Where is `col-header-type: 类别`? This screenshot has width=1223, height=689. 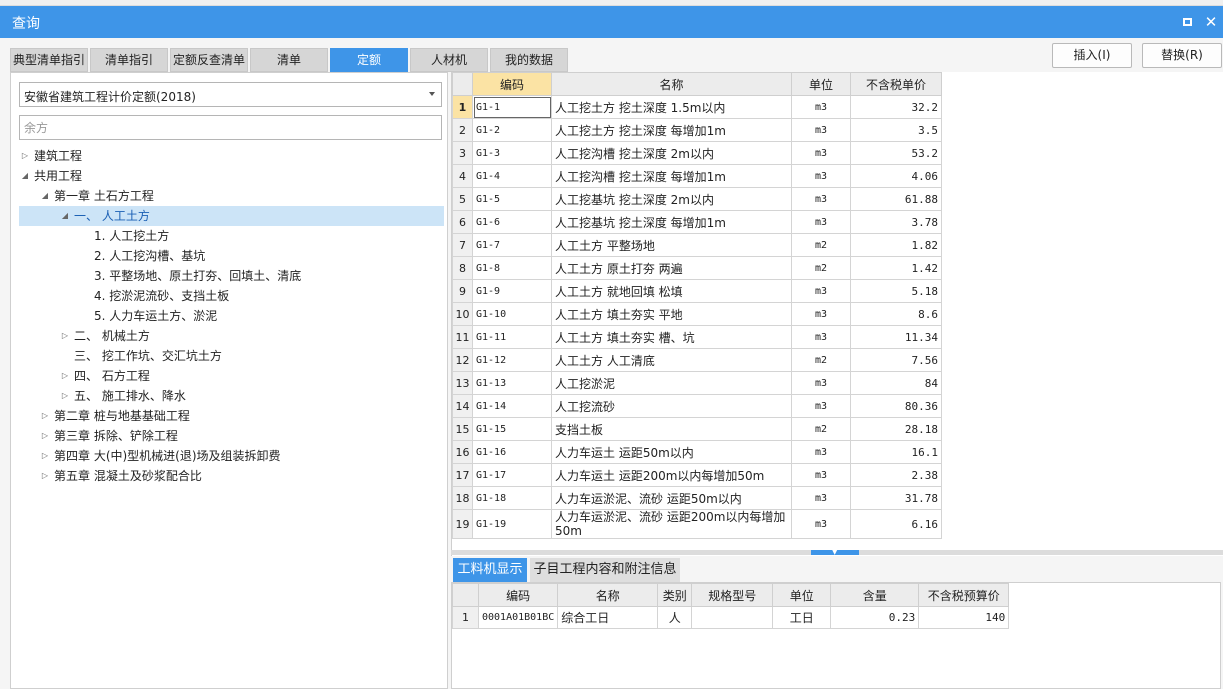 col-header-type: 类别 is located at coordinates (675, 595).